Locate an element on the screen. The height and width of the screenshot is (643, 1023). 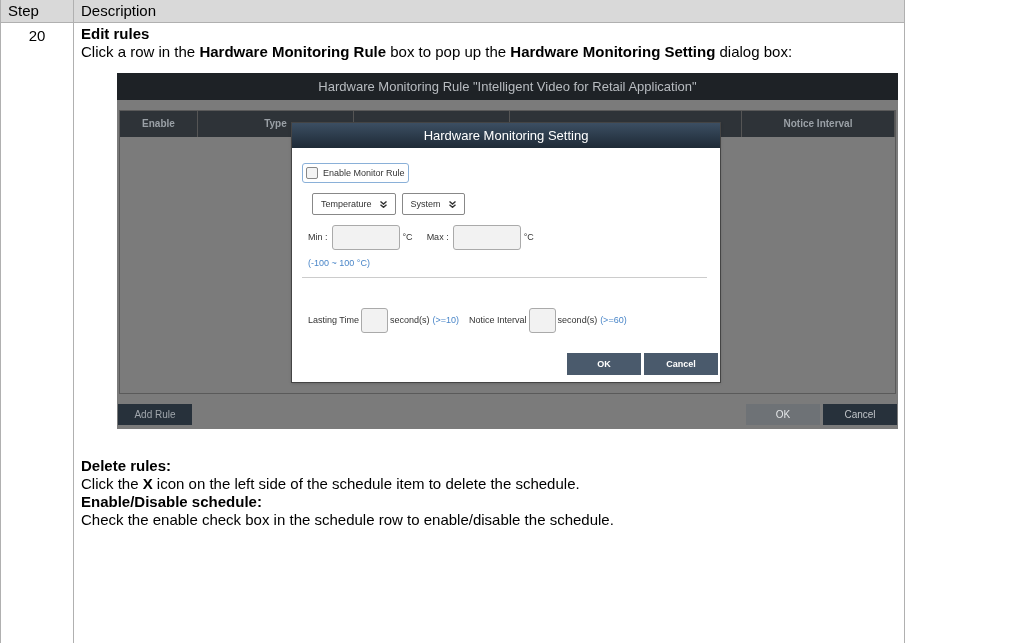
min-input is located at coordinates (365, 237).